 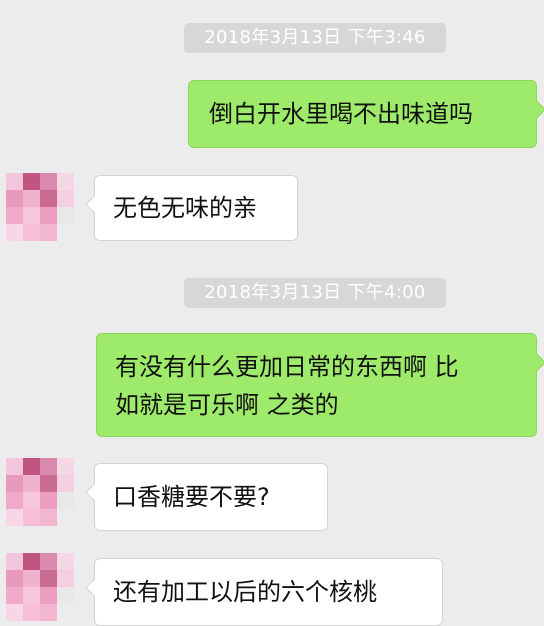 What do you see at coordinates (341, 114) in the screenshot?
I see `message-text: 倒白开水里喝不出味道吗` at bounding box center [341, 114].